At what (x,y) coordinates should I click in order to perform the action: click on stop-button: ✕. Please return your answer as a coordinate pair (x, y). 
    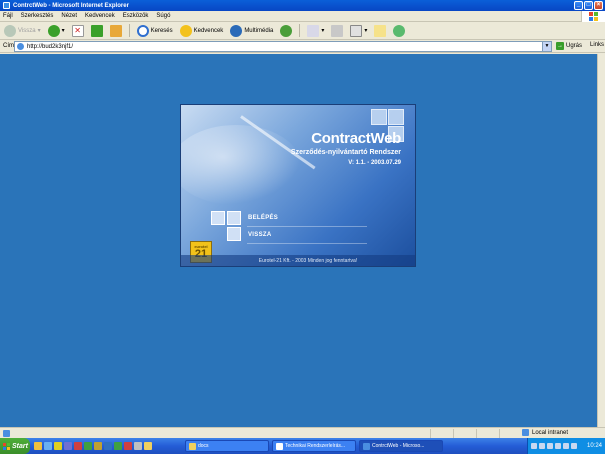
    Looking at the image, I should click on (78, 31).